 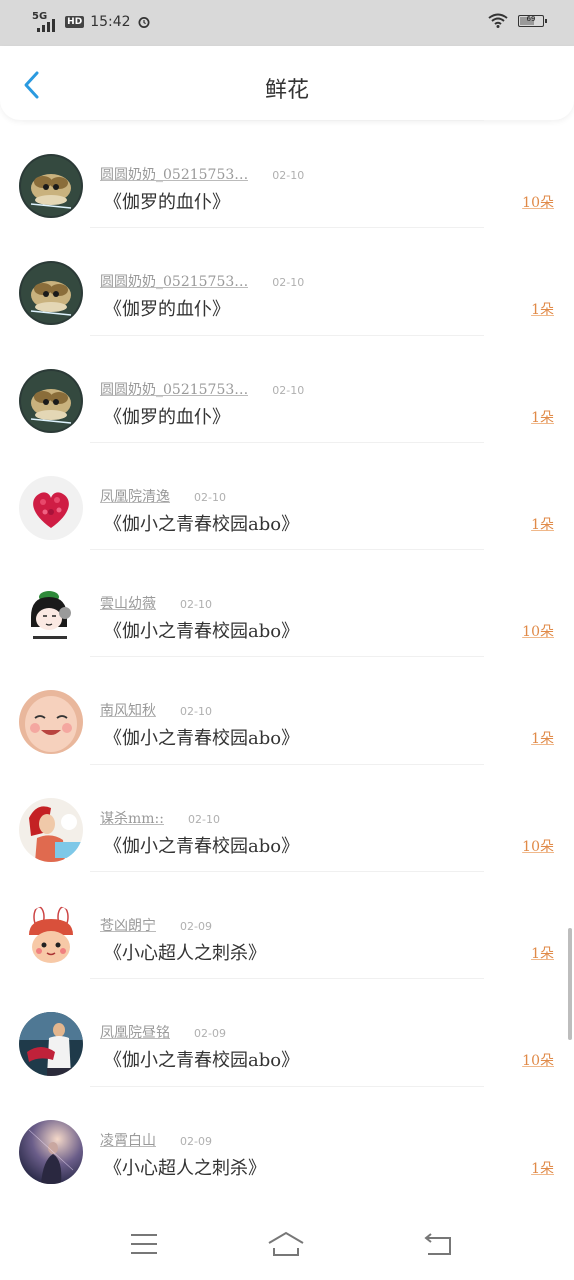 I want to click on battery-level: 69, so click(x=531, y=18).